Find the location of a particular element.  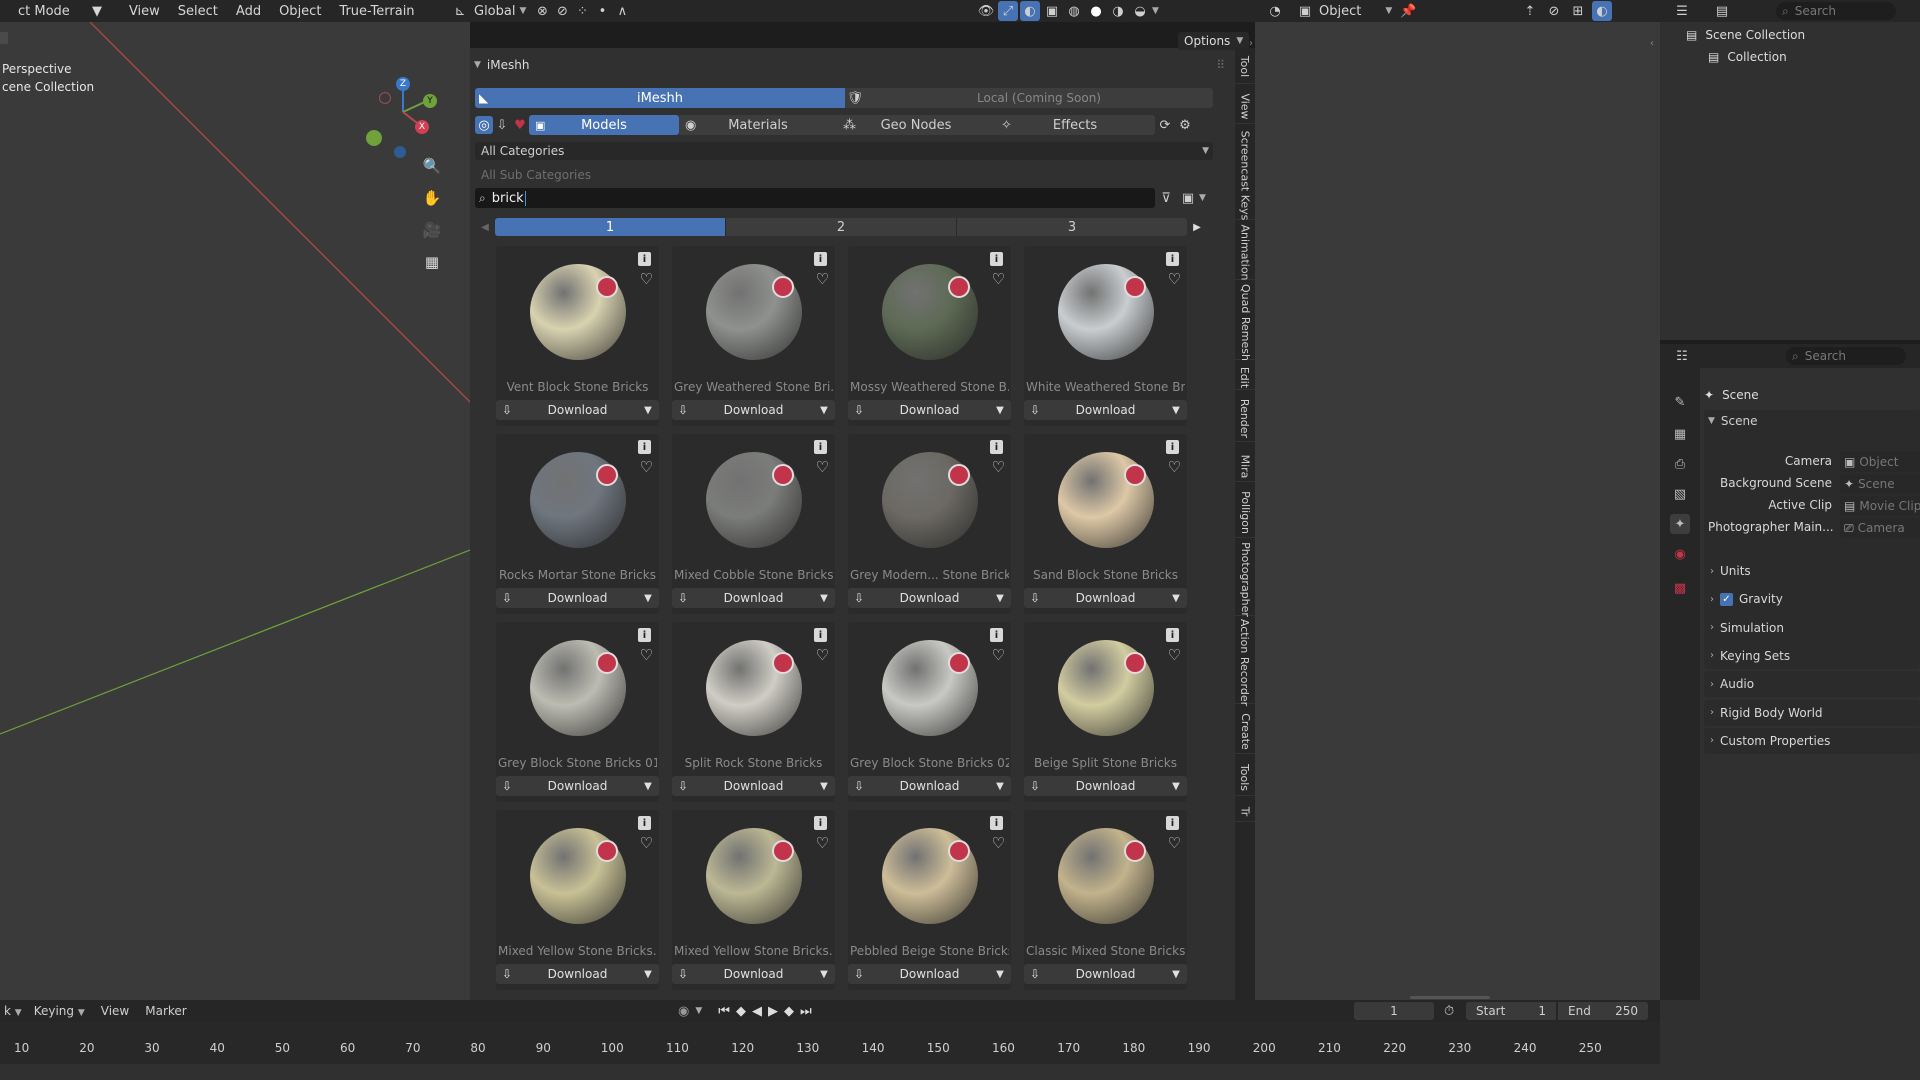

view-type-icon: ◔ is located at coordinates (1275, 11).